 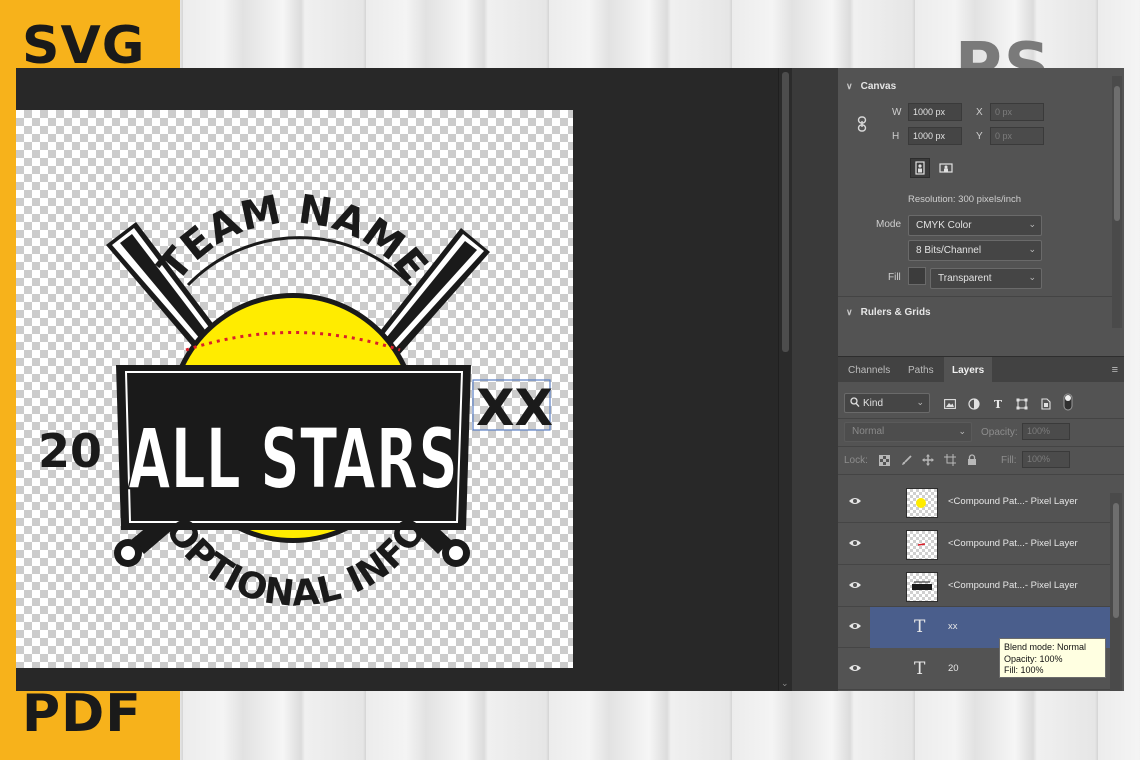 I want to click on filter-kind-select: Kind ⌄, so click(x=887, y=403).